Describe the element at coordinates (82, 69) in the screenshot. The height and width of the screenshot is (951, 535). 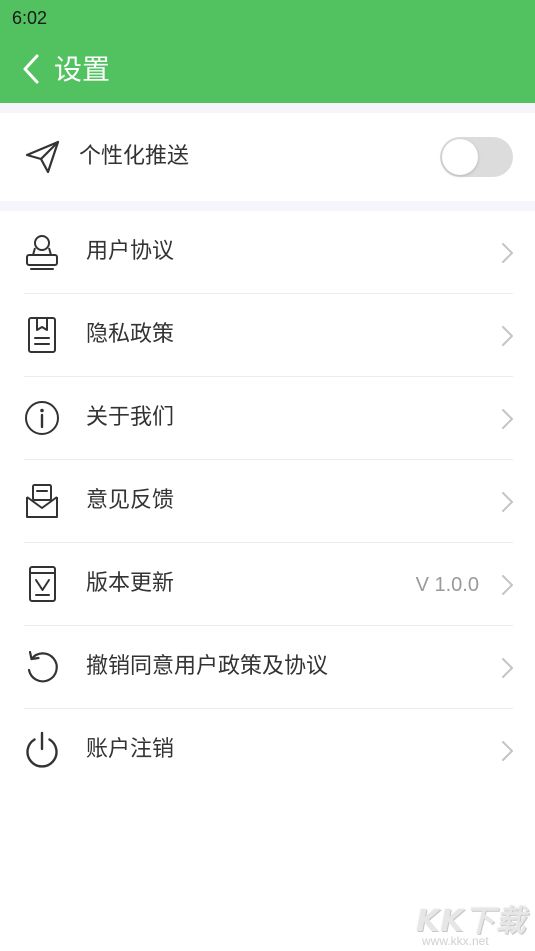
I see `page-title: 设置` at that location.